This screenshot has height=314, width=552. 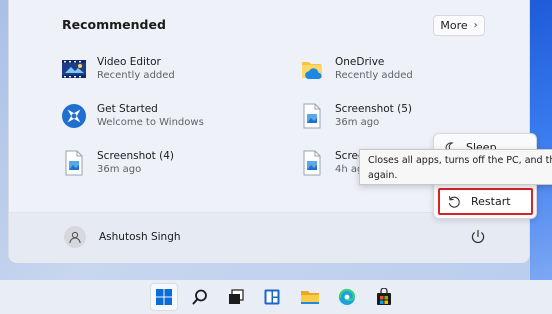 I want to click on taskbar-widgets-button, so click(x=272, y=297).